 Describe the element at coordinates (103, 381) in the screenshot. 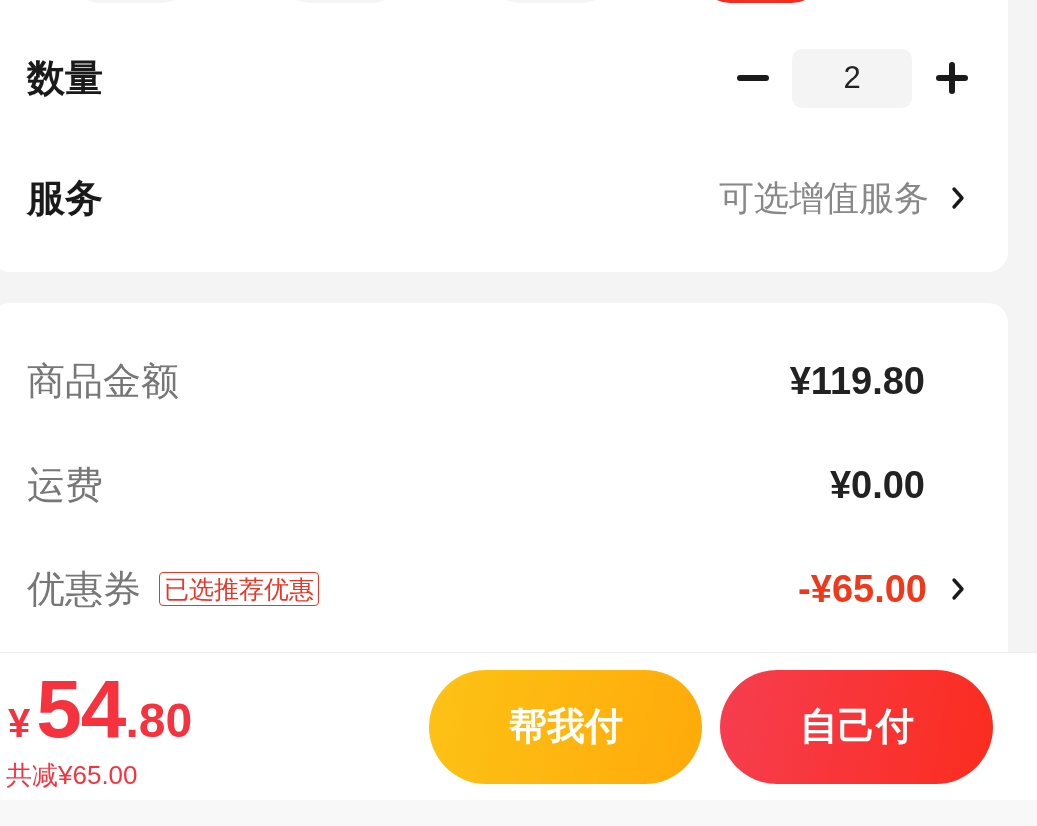

I see `summary-label: 商品金额` at that location.